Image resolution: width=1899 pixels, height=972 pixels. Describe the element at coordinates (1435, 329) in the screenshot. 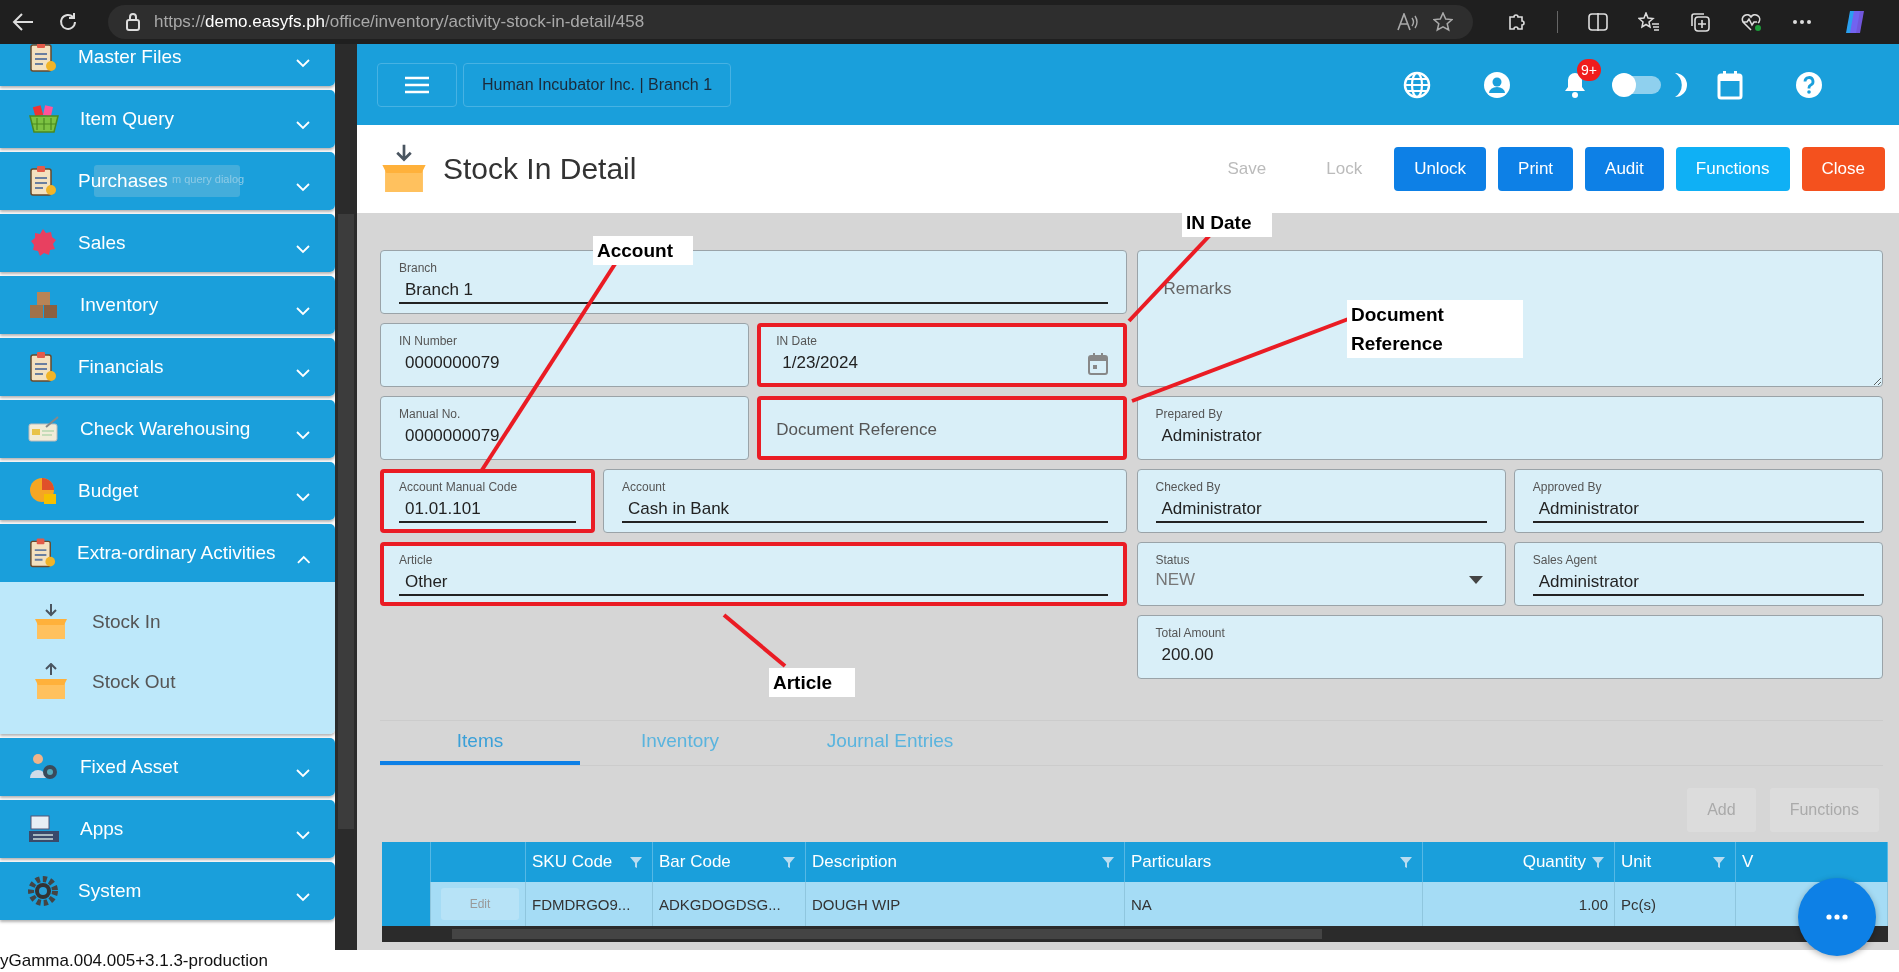

I see `annotation-label: Document Reference` at that location.